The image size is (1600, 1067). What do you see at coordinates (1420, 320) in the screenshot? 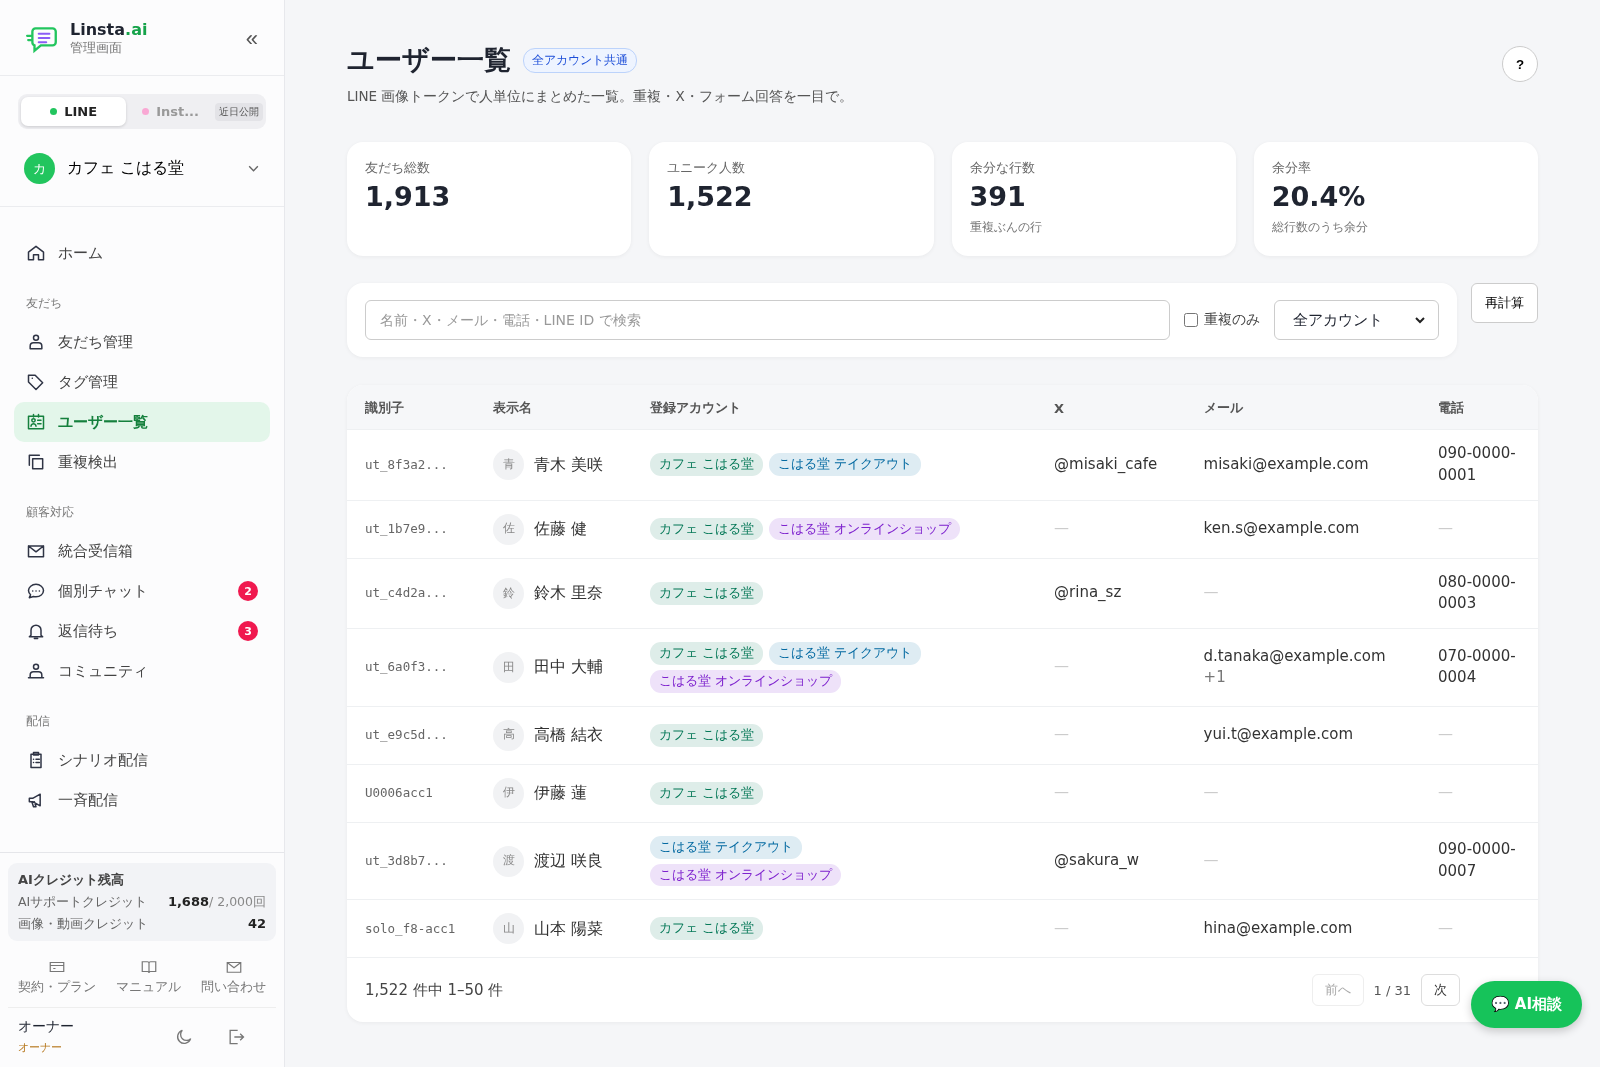
I see `caret-icon` at bounding box center [1420, 320].